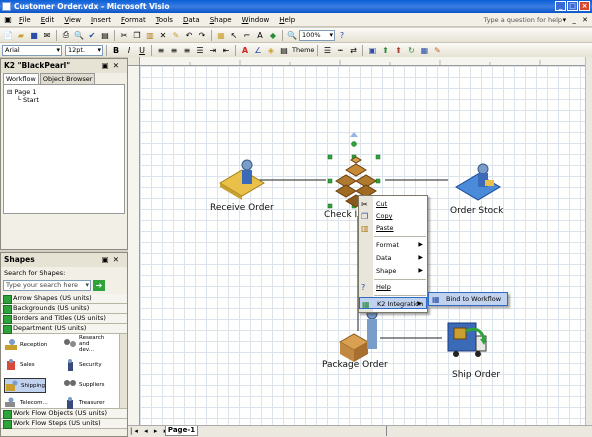 This screenshot has width=592, height=437. What do you see at coordinates (372, 50) in the screenshot?
I see `k2-design-icon: ▣` at bounding box center [372, 50].